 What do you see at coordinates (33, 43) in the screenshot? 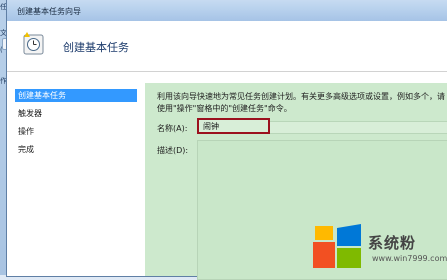
I see `task-clock-icon` at bounding box center [33, 43].